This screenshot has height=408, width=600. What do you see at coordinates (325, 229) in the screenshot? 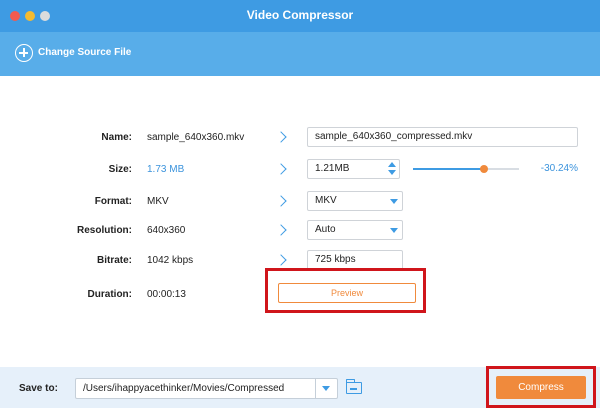
I see `resolution-select-value: Auto` at bounding box center [325, 229].